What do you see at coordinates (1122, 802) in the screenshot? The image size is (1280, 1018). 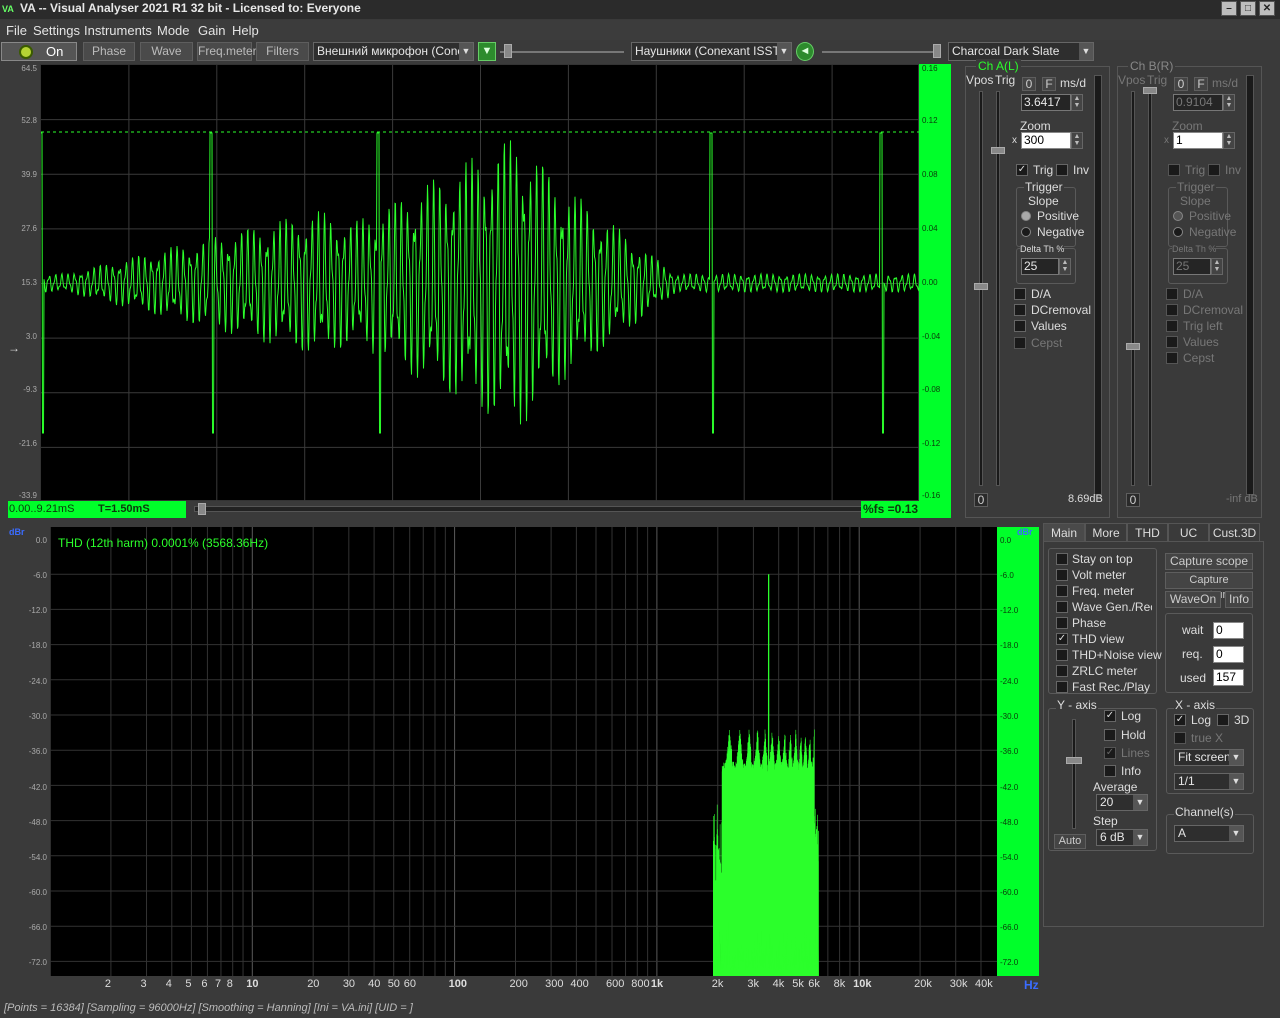 I see `average-select: 20 ▼` at bounding box center [1122, 802].